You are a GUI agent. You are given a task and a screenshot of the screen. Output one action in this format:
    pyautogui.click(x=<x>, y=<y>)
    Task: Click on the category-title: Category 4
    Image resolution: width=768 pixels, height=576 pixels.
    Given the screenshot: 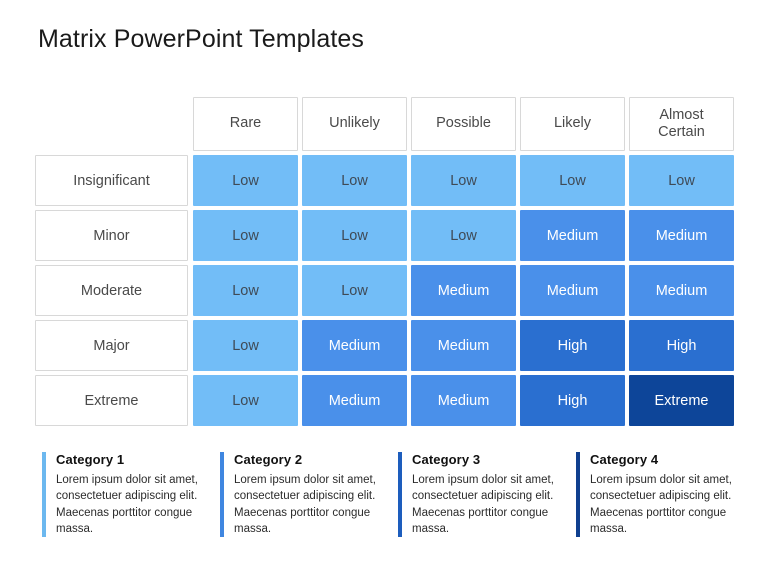 What is the action you would take?
    pyautogui.click(x=624, y=459)
    